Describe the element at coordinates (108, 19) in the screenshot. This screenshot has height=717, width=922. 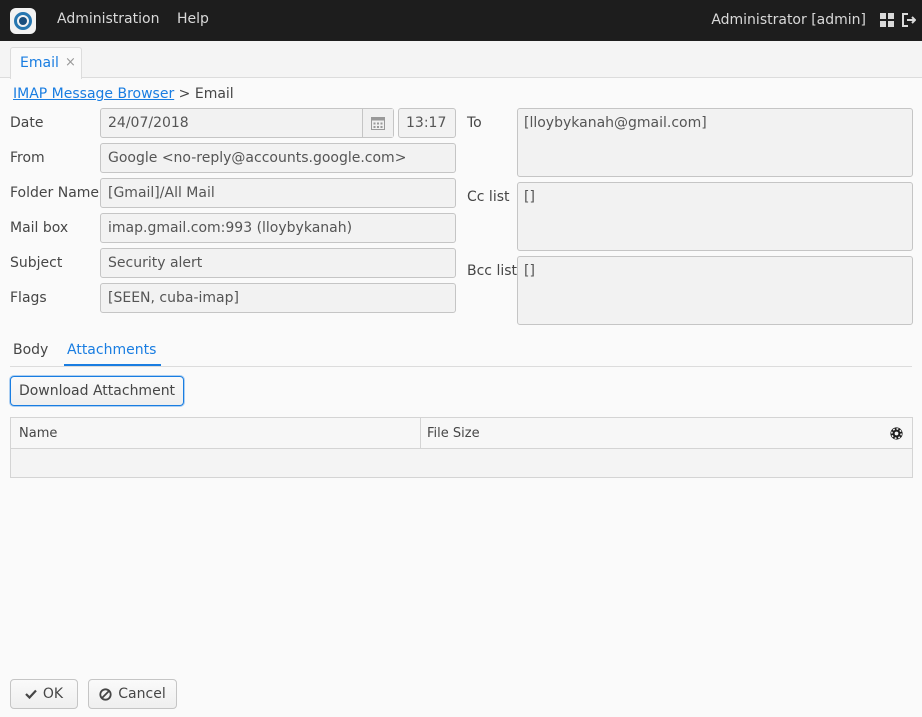
I see `menu-administration: Administration` at that location.